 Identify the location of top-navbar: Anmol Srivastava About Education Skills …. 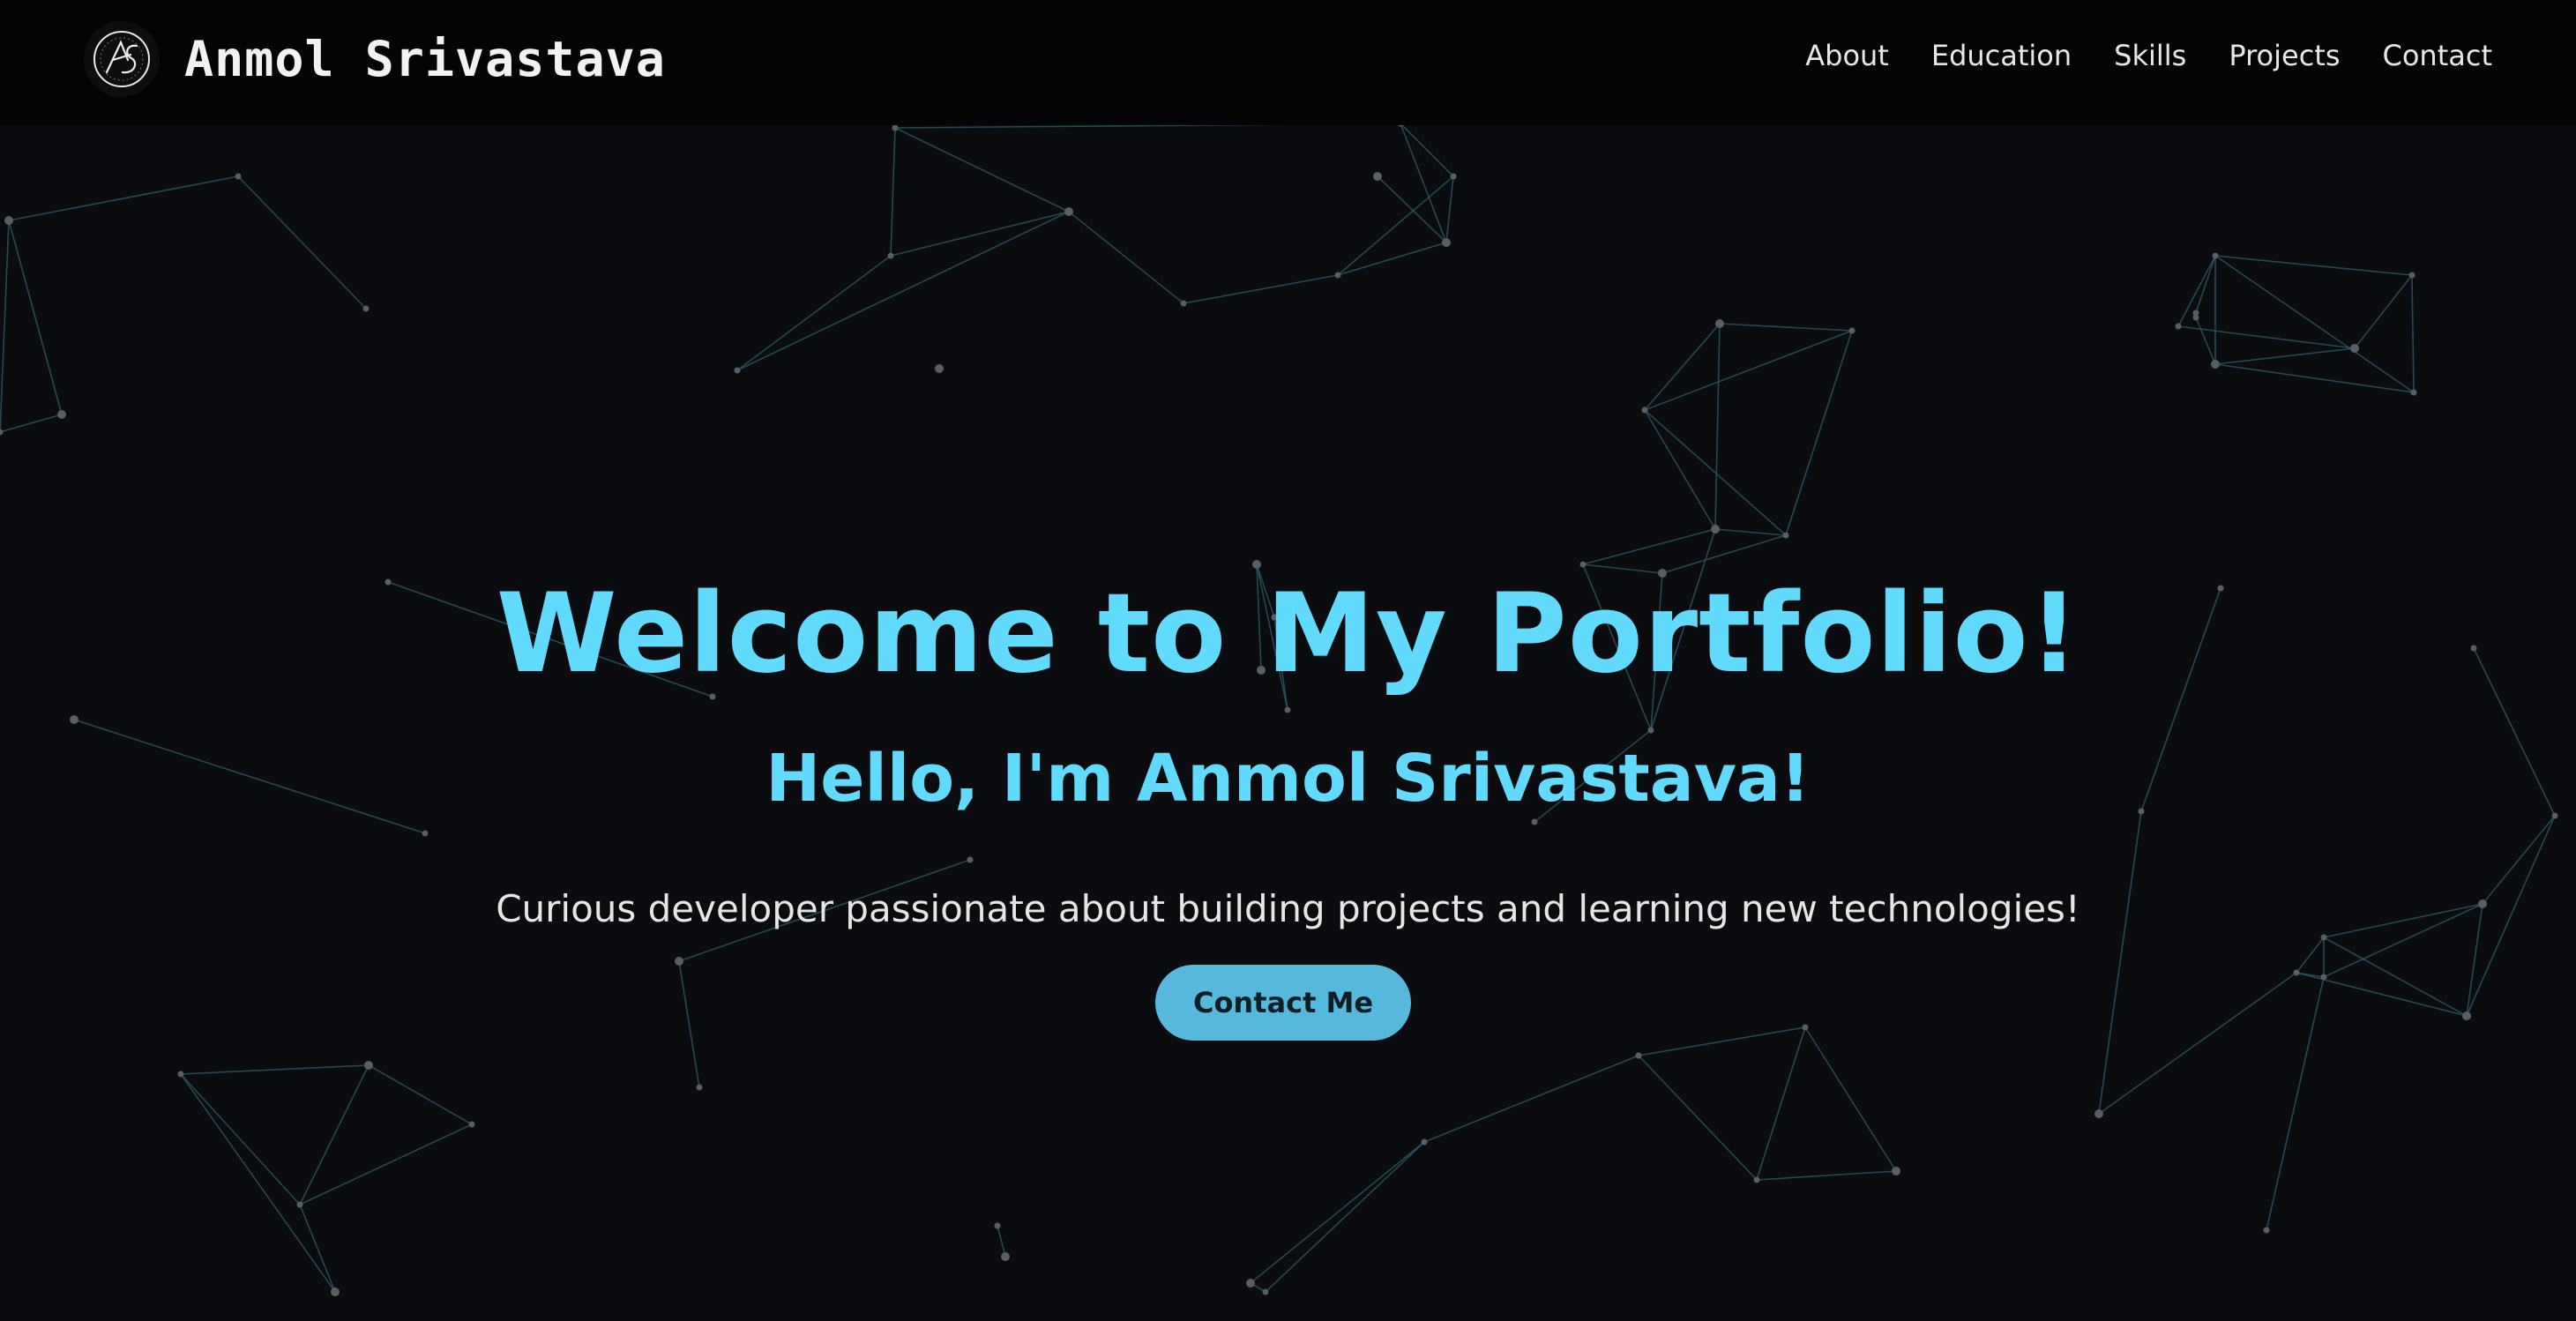
(1288, 63).